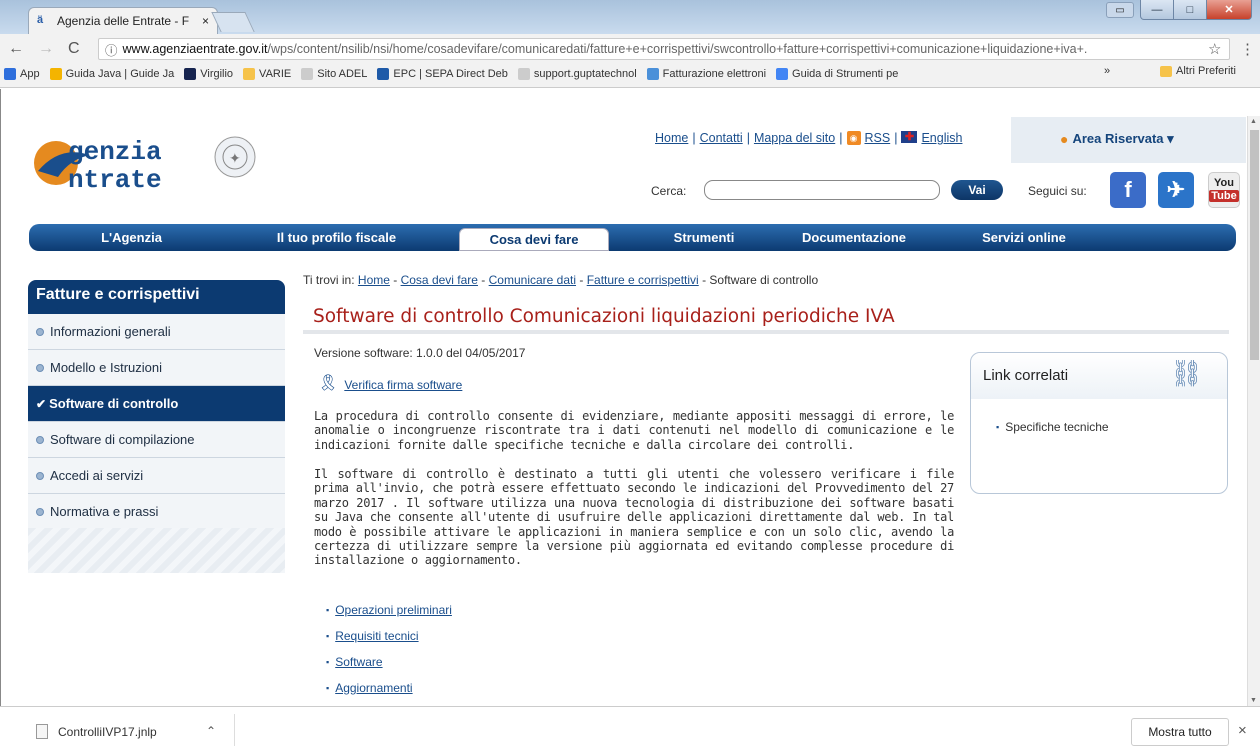 The height and width of the screenshot is (756, 1260). I want to click on show-all-button: Mostra tutto, so click(1180, 732).